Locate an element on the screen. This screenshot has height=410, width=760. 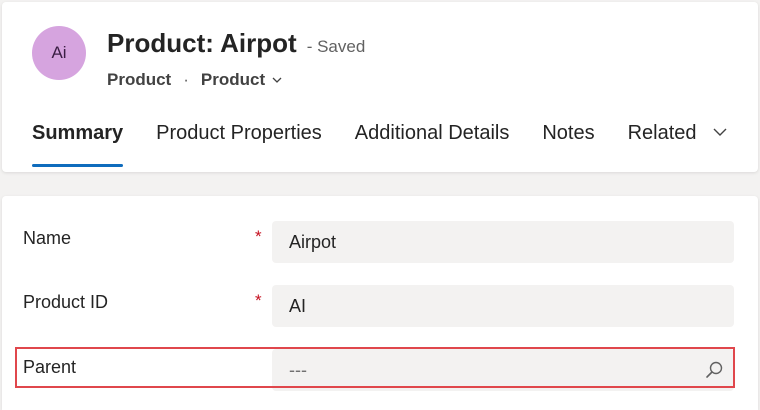
form-selector: Product is located at coordinates (242, 80).